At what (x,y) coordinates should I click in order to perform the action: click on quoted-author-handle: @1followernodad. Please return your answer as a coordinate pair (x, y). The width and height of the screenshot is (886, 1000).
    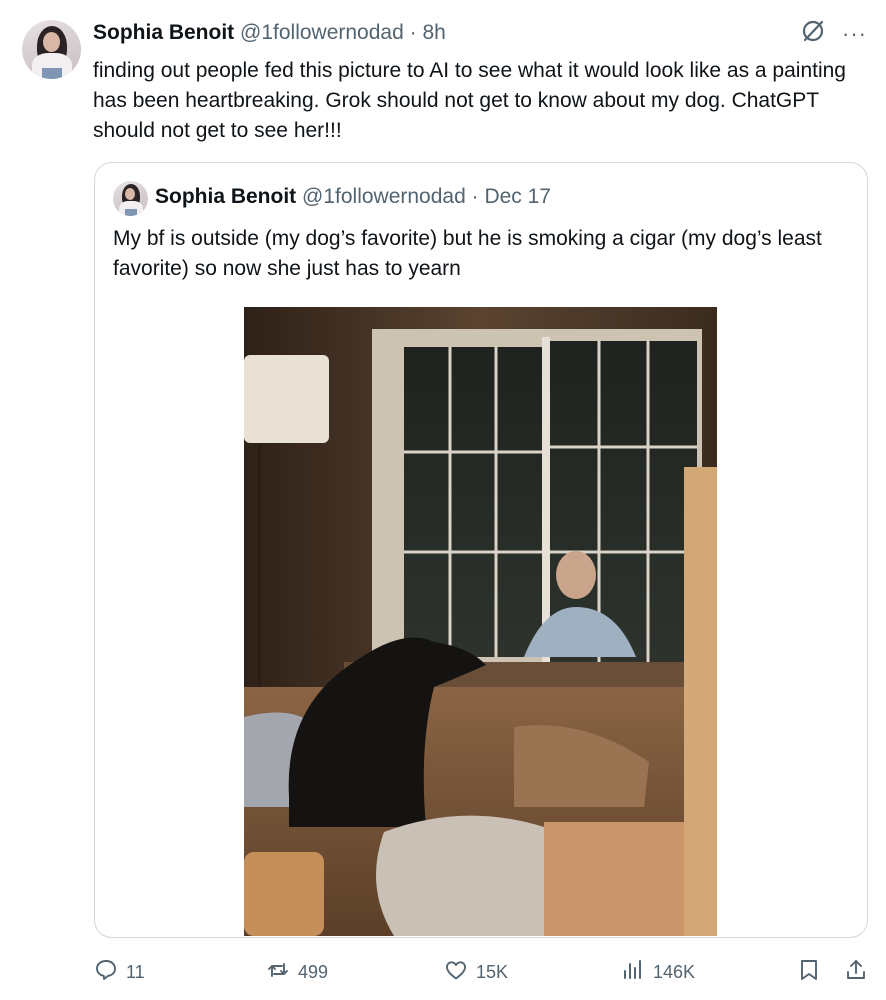
    Looking at the image, I should click on (384, 196).